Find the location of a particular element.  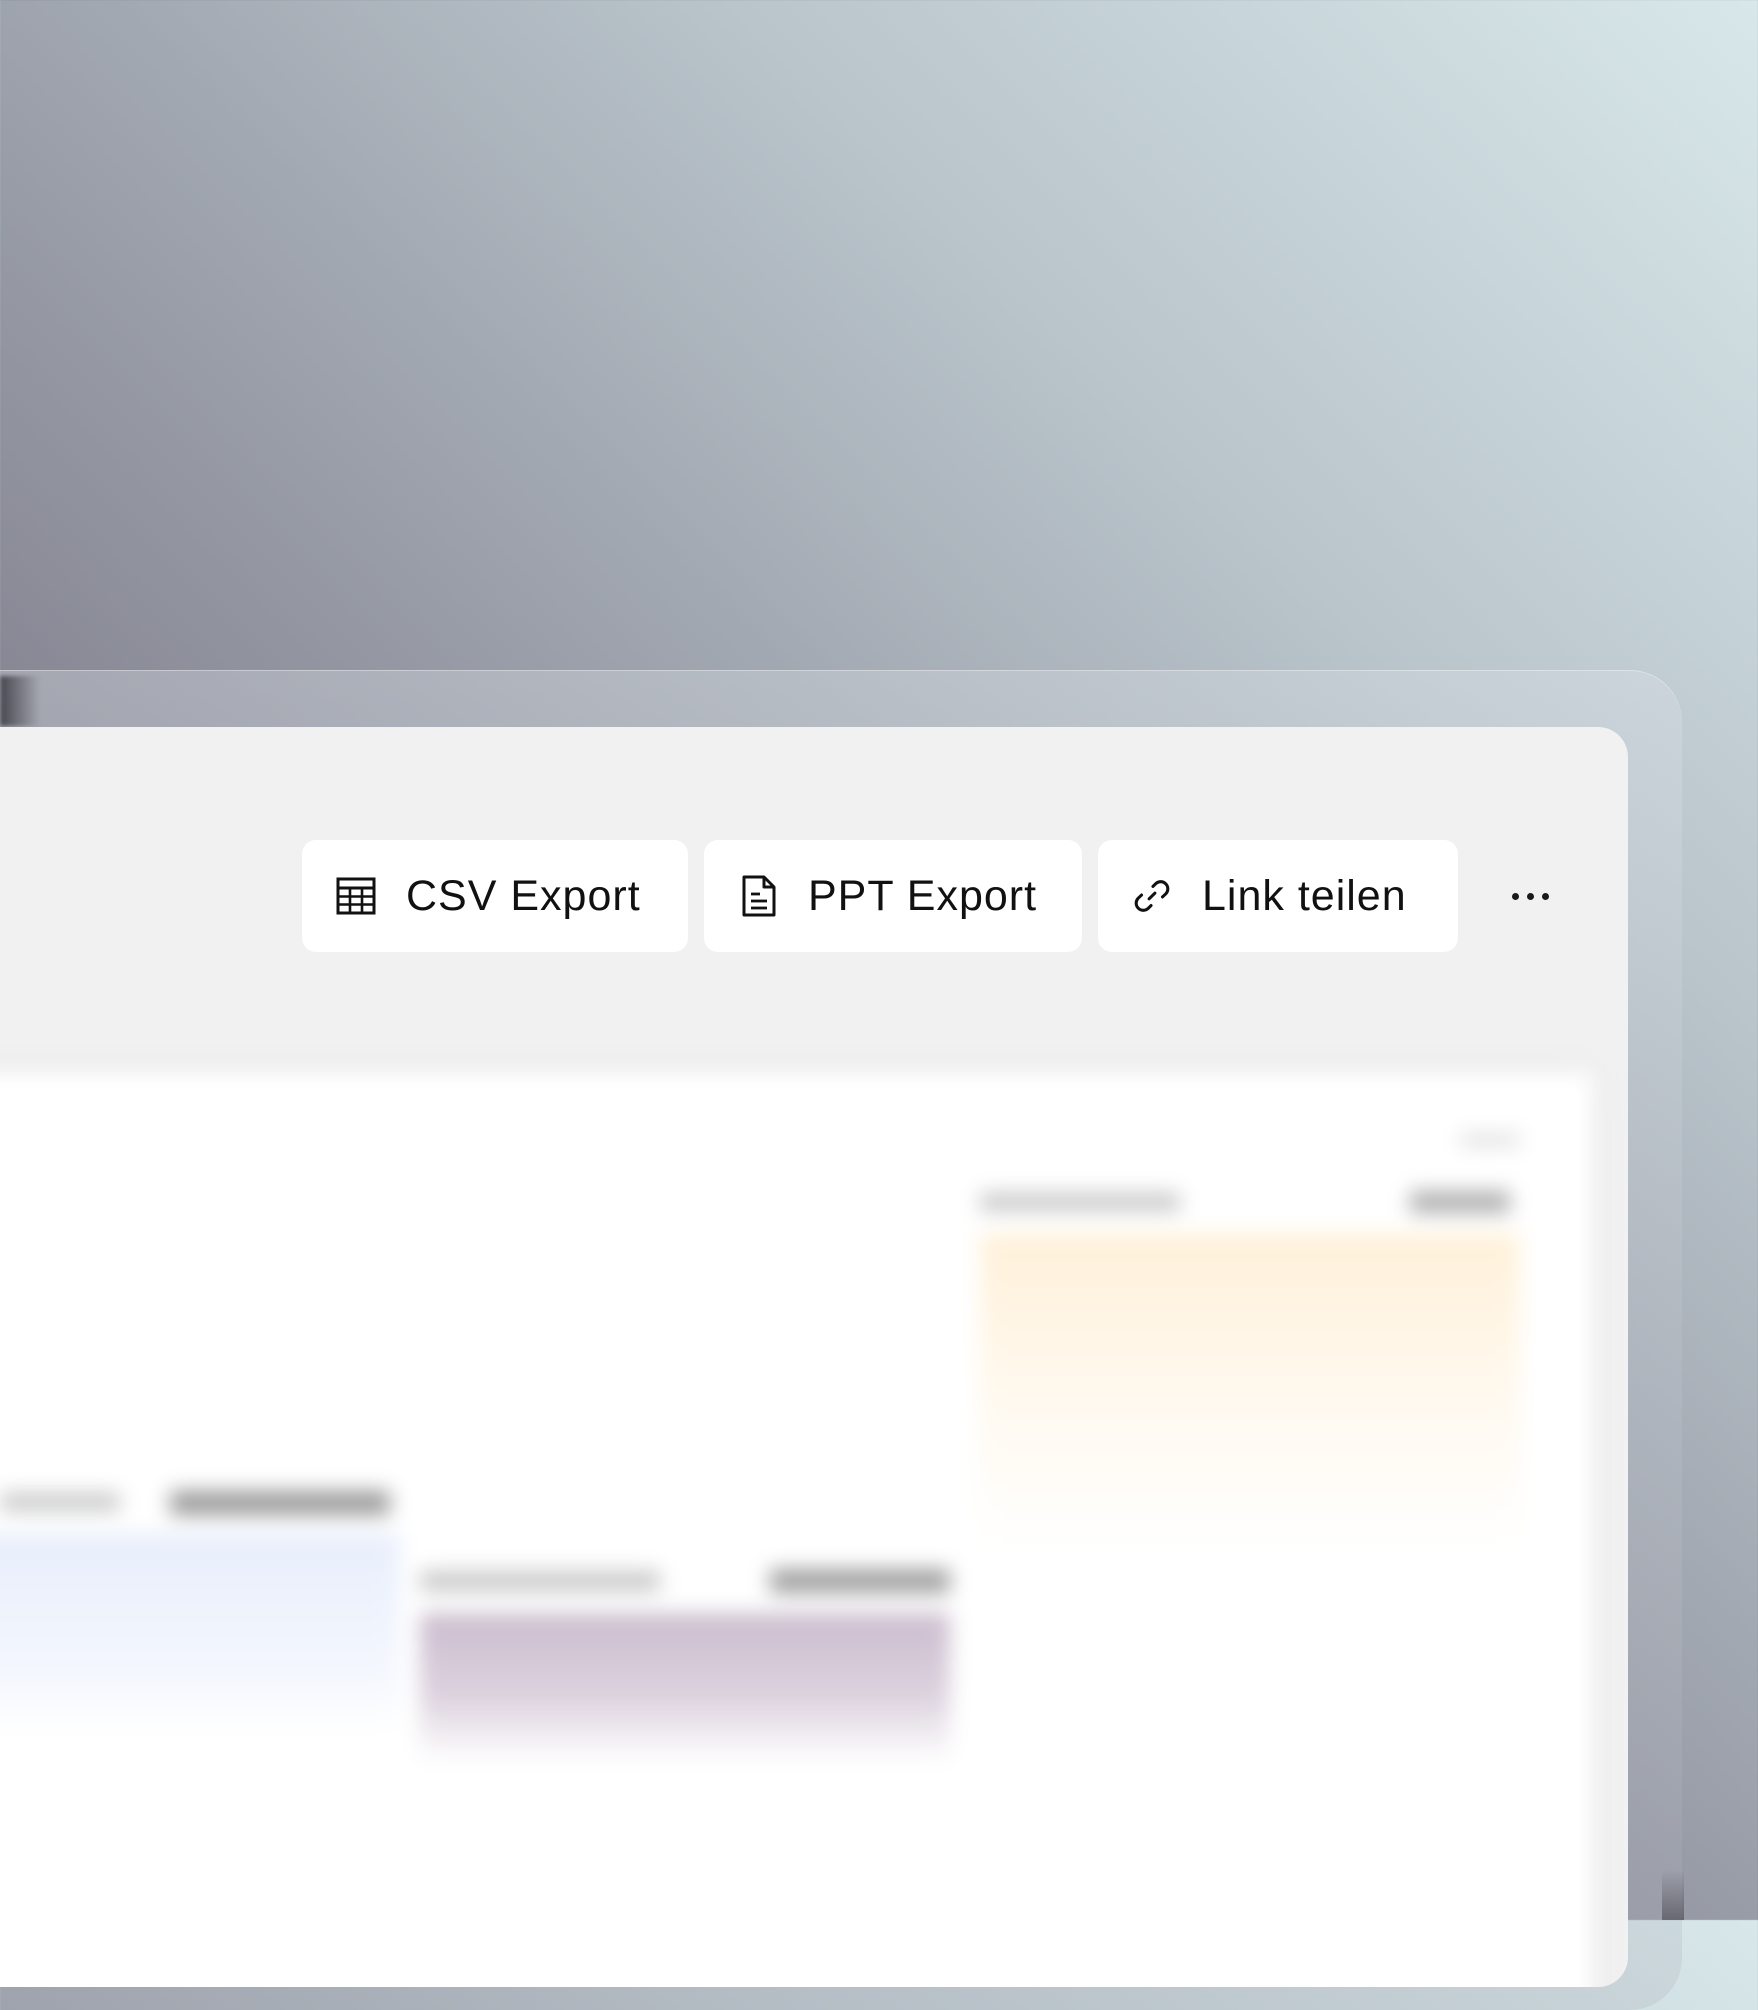

card-menu-placeholder is located at coordinates (1490, 1140).